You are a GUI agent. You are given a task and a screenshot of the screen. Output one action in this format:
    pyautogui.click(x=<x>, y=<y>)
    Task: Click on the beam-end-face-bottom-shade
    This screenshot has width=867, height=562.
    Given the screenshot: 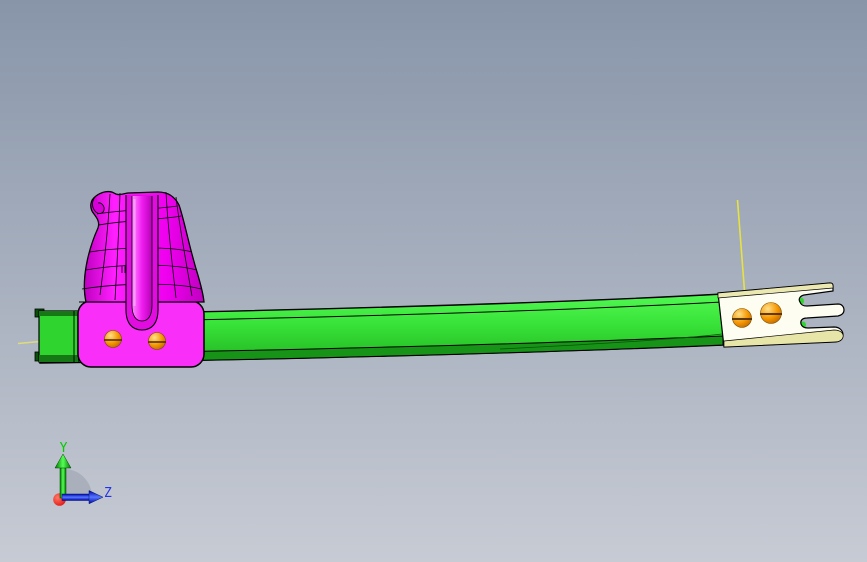 What is the action you would take?
    pyautogui.click(x=58, y=358)
    